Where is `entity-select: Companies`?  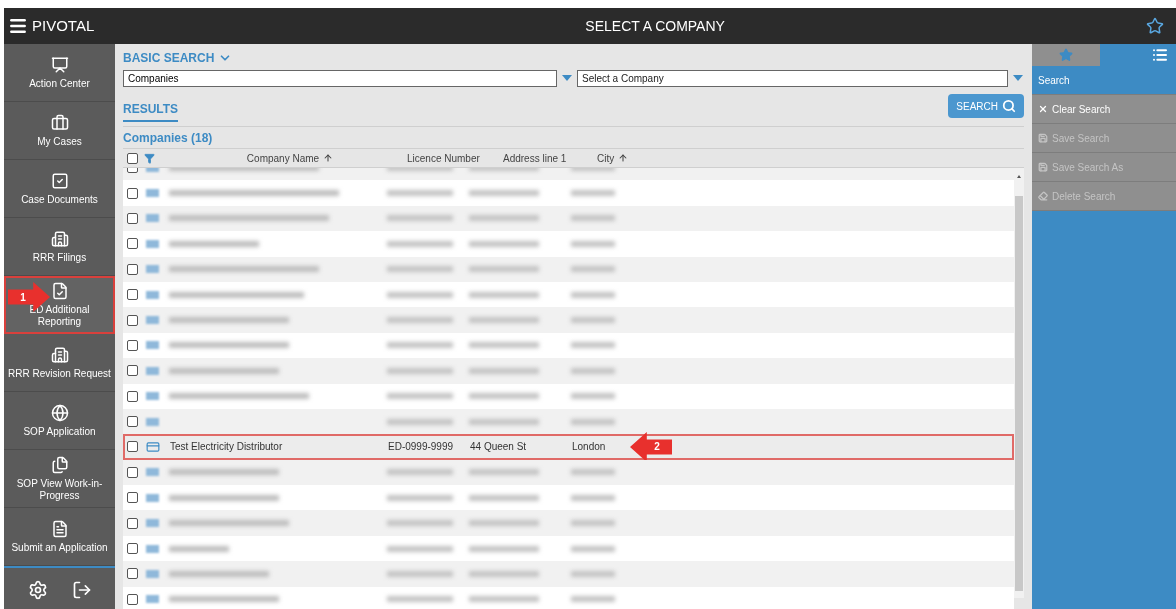
entity-select: Companies is located at coordinates (340, 78).